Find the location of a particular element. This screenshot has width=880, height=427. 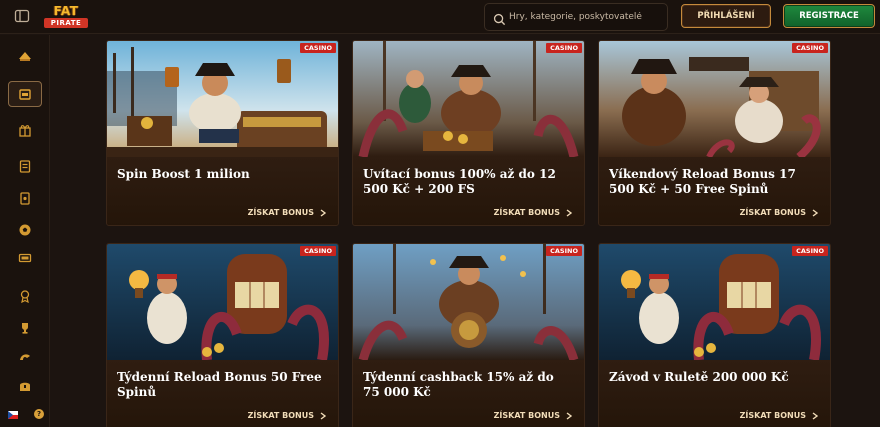

sidebar-toggle-icon is located at coordinates (22, 16).